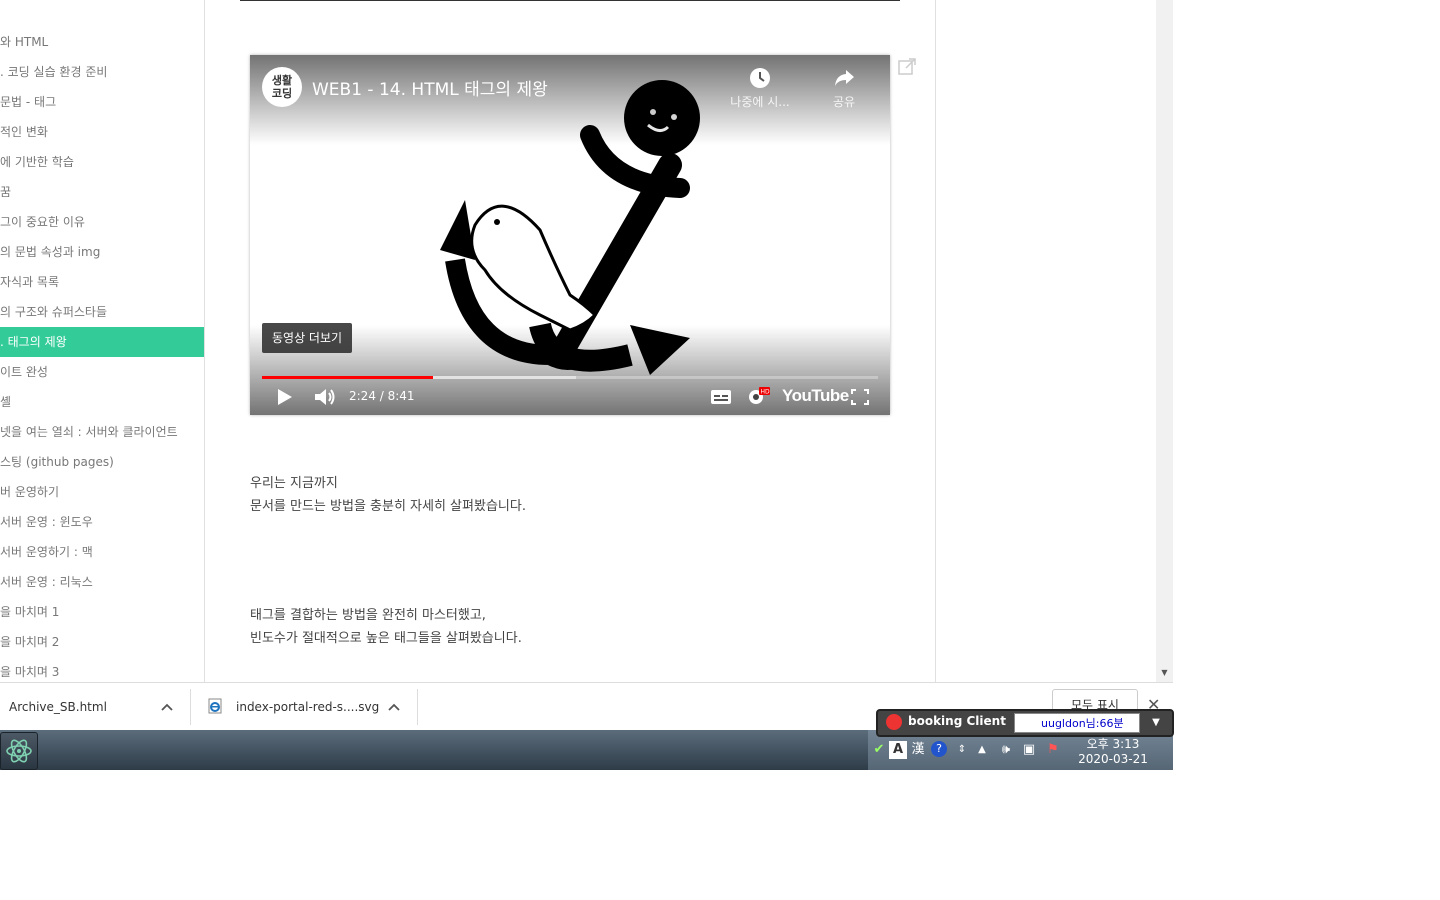 The height and width of the screenshot is (900, 1440). I want to click on paragraph-2-line-2: 빈도수가 절대적으로 높은 태그들을 살펴봤습니다., so click(386, 638).